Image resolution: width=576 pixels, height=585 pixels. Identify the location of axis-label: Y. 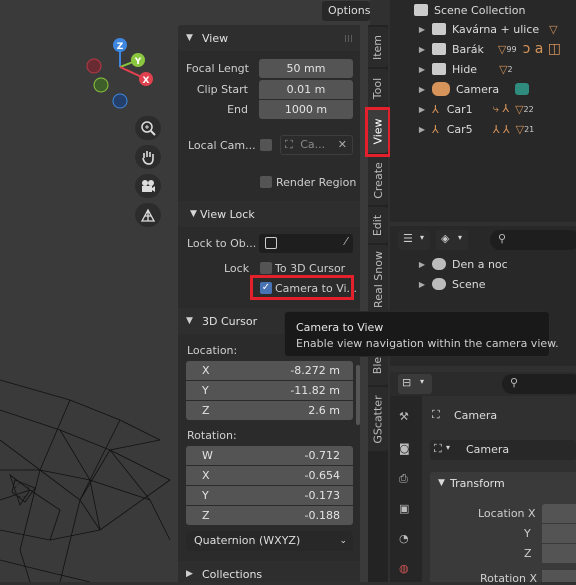
(205, 495).